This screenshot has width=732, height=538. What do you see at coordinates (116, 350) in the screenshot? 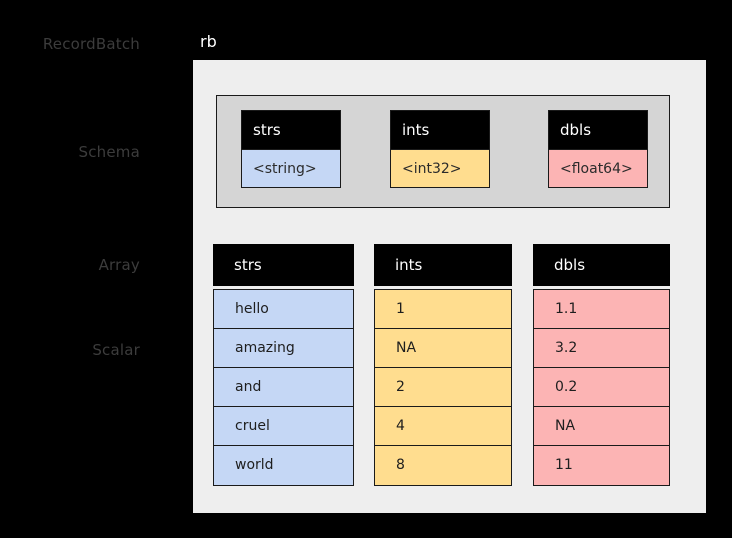
I see `label-scalar: Scalar` at bounding box center [116, 350].